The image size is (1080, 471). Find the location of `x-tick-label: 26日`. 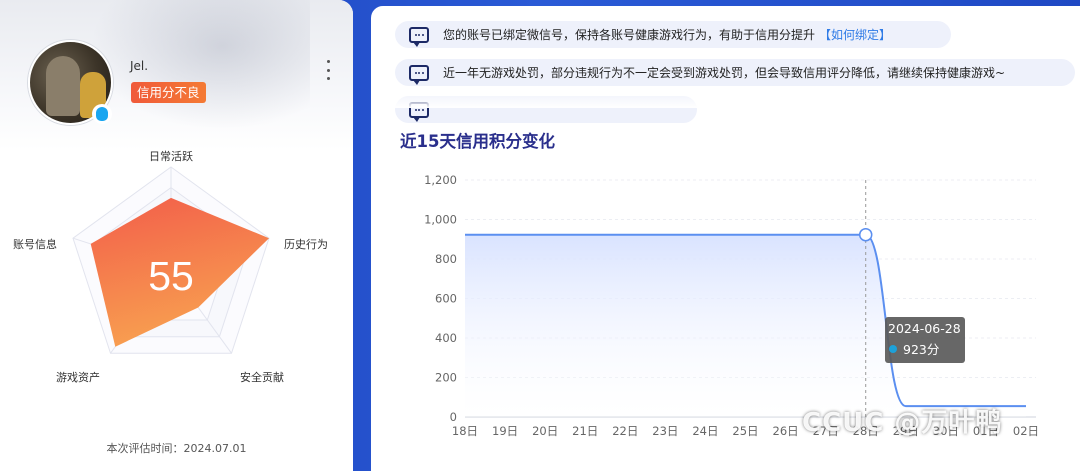

x-tick-label: 26日 is located at coordinates (786, 431).